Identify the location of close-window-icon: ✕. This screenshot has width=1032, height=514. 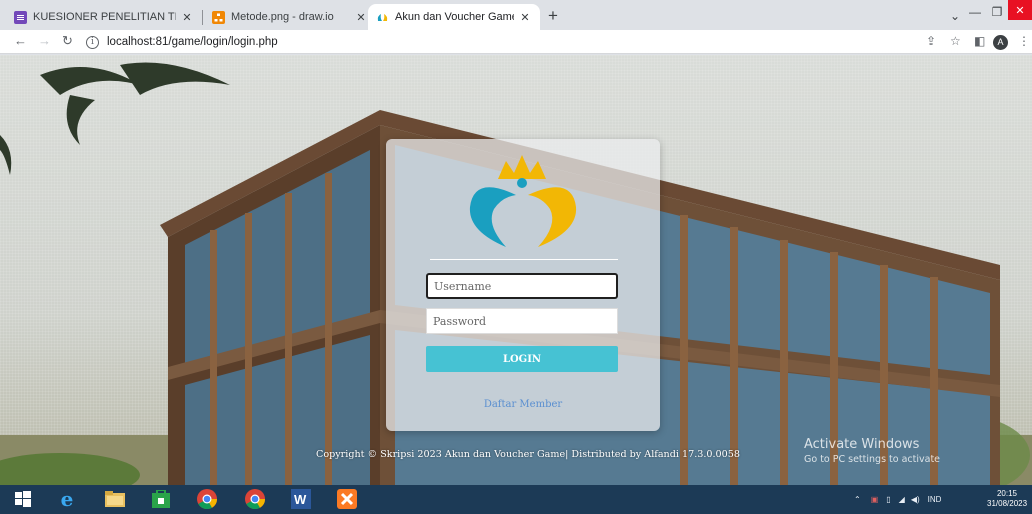
(1020, 10).